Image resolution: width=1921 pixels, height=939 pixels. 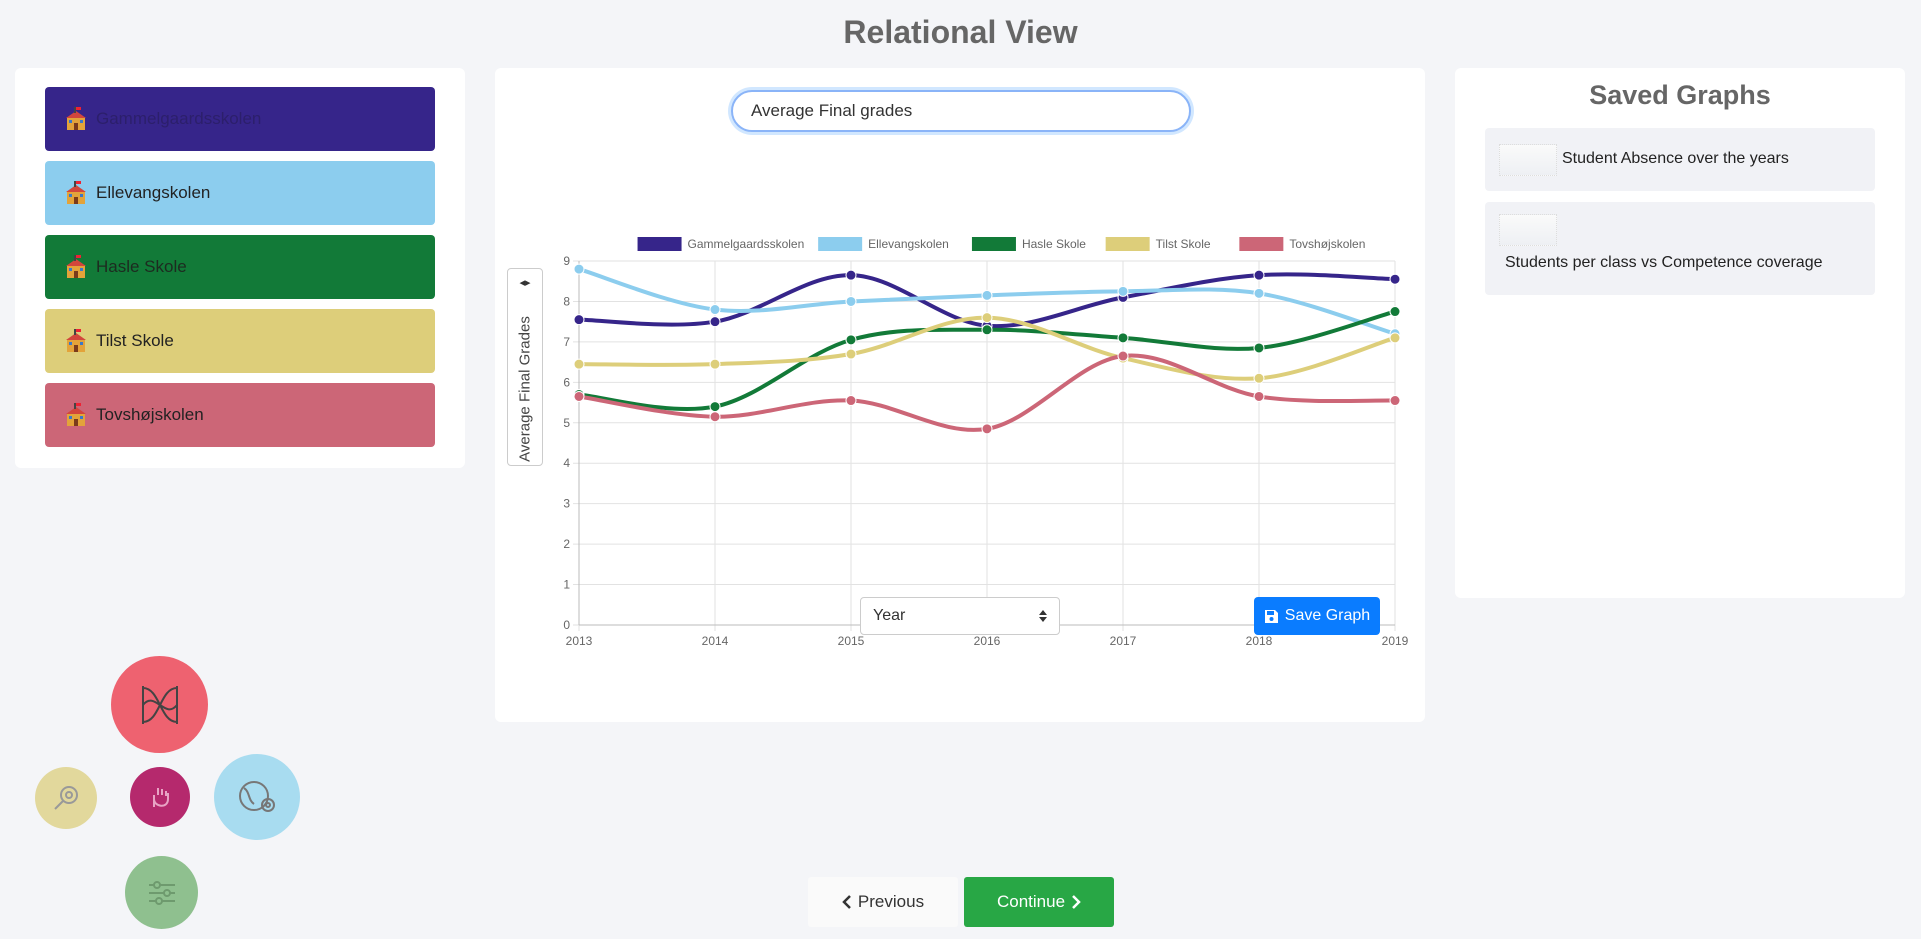 What do you see at coordinates (1123, 641) in the screenshot?
I see `x-tick-label: 2017` at bounding box center [1123, 641].